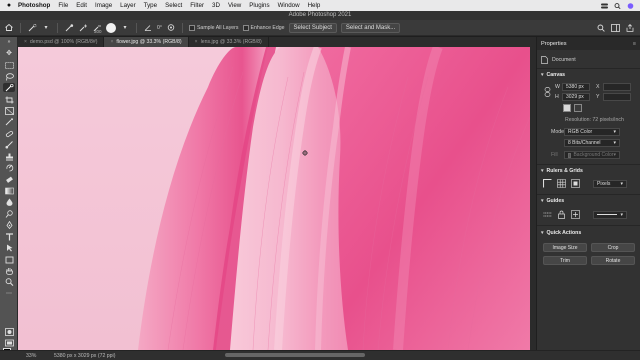 This screenshot has width=640, height=360. I want to click on pressure-icon, so click(171, 28).